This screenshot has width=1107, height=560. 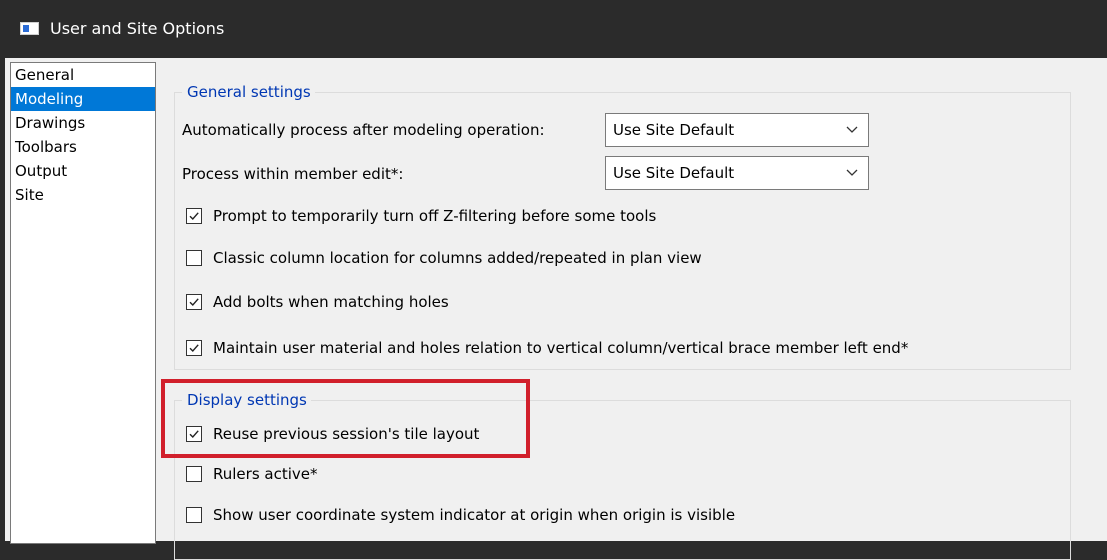 What do you see at coordinates (737, 173) in the screenshot?
I see `process-within-select: Use Site Default` at bounding box center [737, 173].